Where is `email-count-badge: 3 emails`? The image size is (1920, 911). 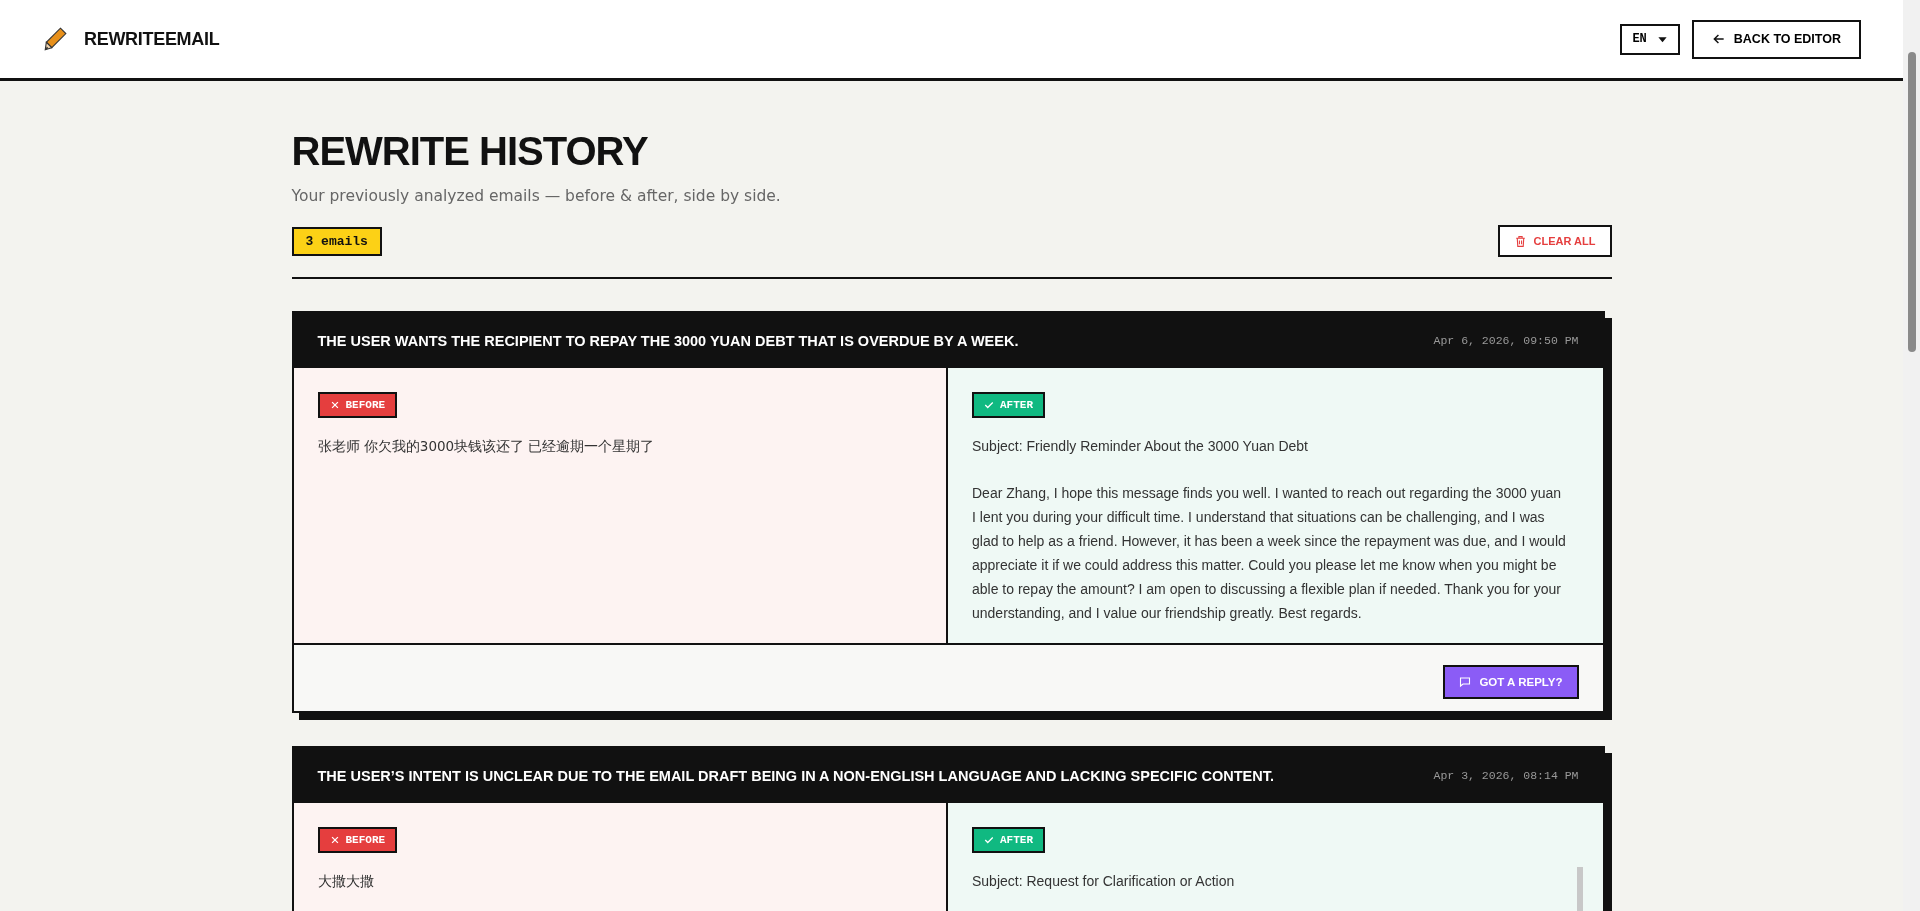 email-count-badge: 3 emails is located at coordinates (336, 241).